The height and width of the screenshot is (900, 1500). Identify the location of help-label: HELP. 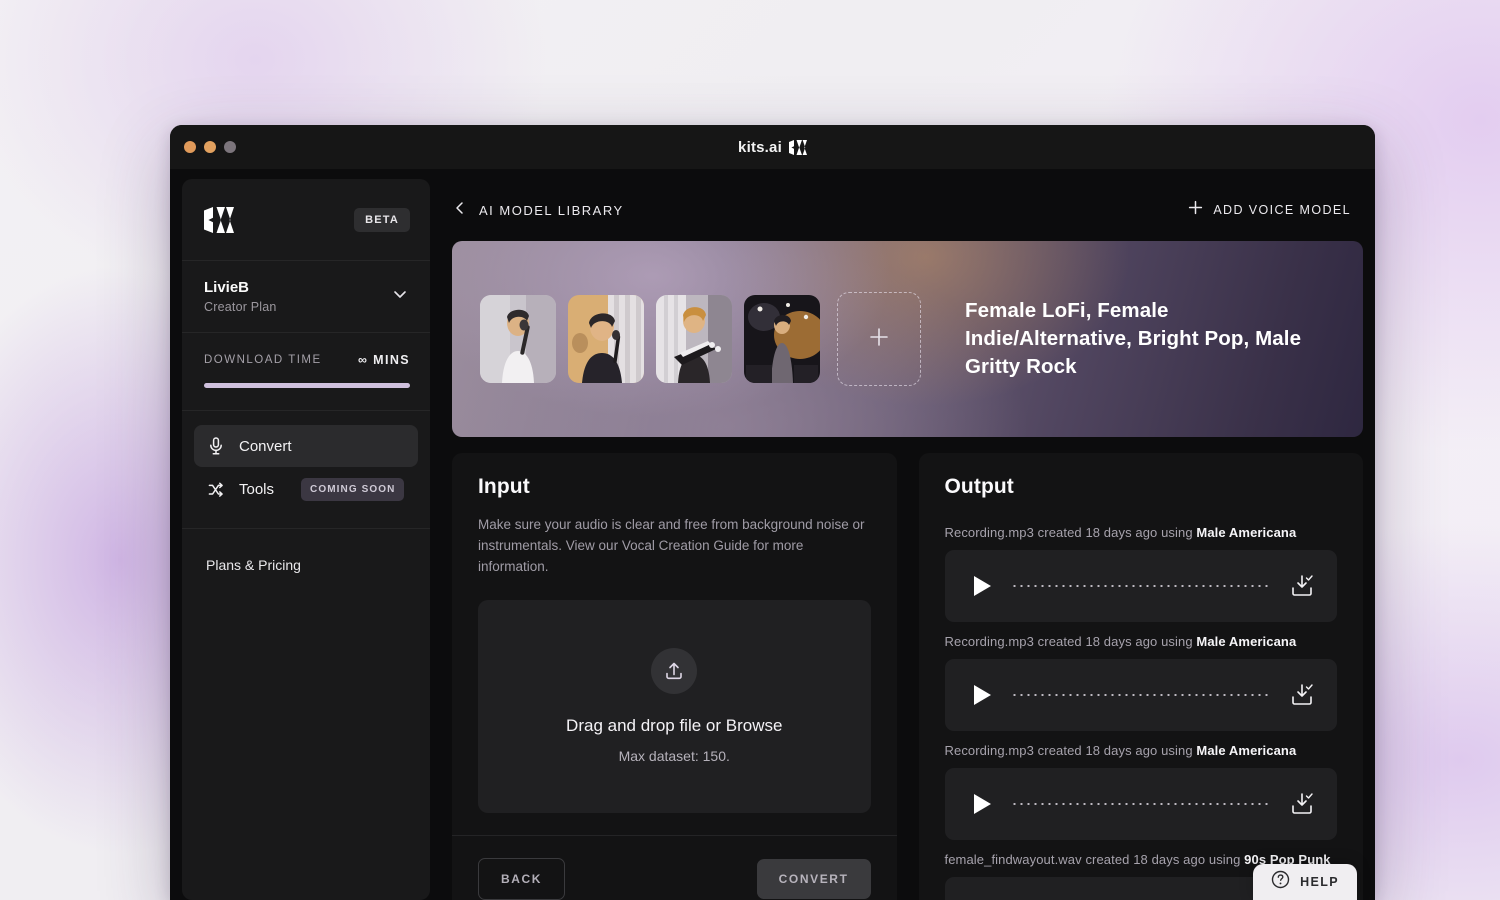
(1319, 882).